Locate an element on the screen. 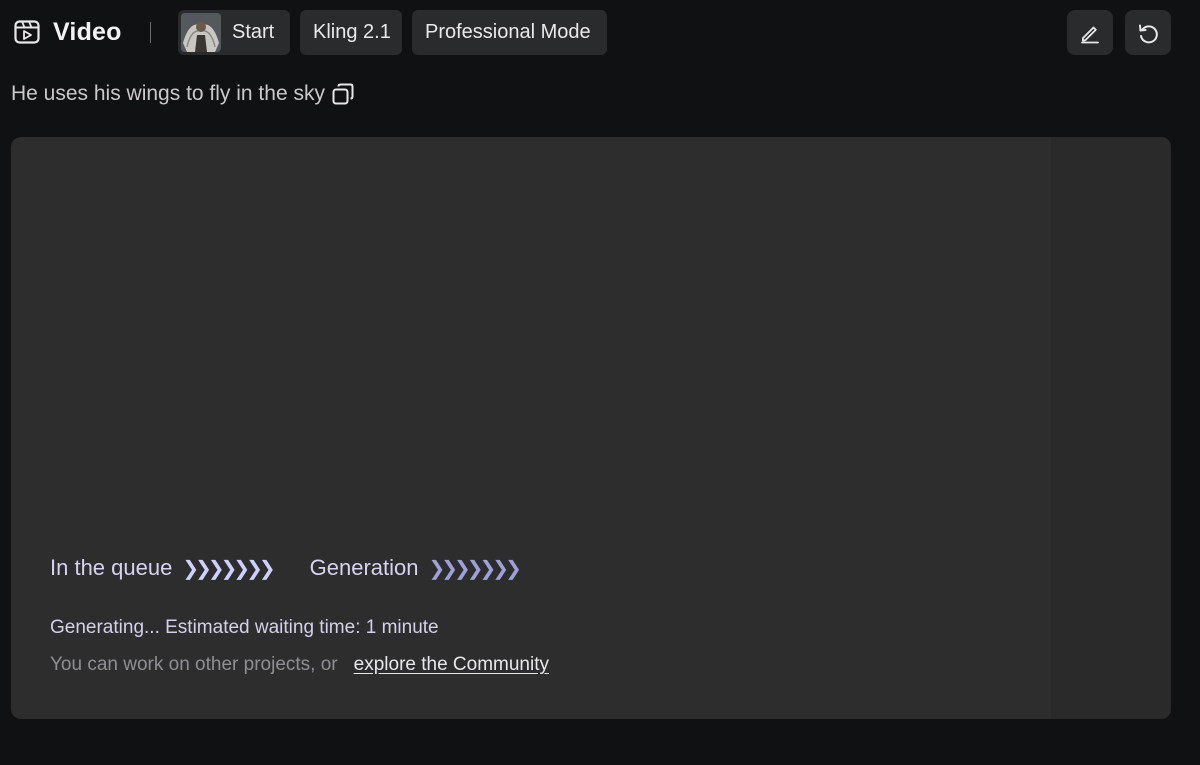  stage-generation: Generation is located at coordinates (364, 567).